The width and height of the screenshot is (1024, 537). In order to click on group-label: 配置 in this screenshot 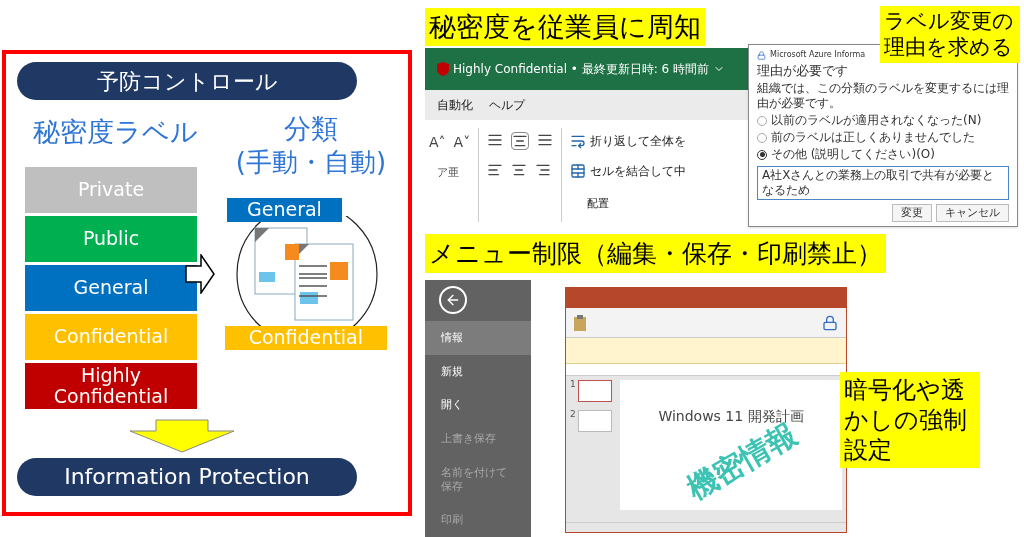, I will do `click(598, 204)`.